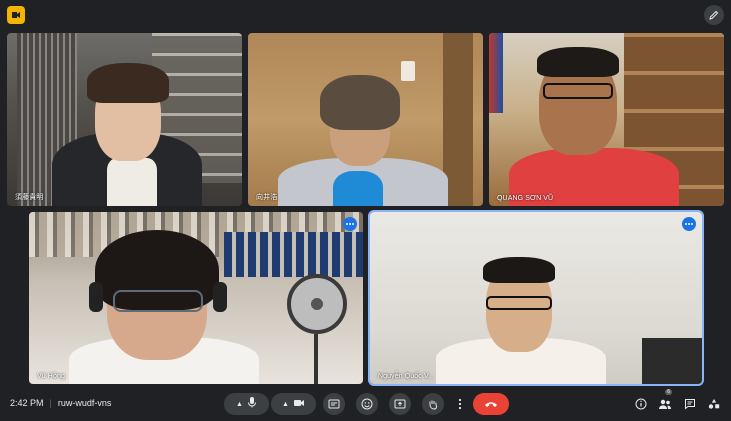 This screenshot has width=731, height=421. What do you see at coordinates (668, 392) in the screenshot?
I see `people-count-badge: 6` at bounding box center [668, 392].